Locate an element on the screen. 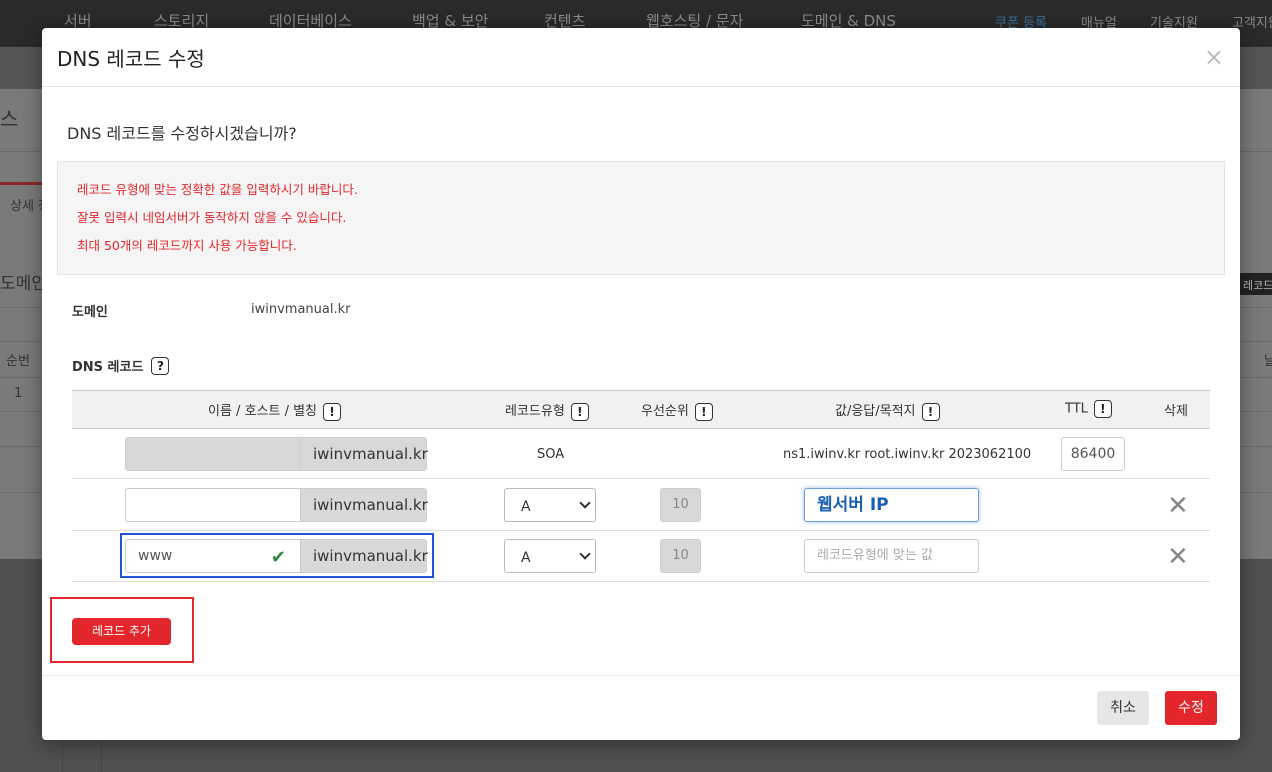  bg-right-frag: 날 is located at coordinates (1268, 361).